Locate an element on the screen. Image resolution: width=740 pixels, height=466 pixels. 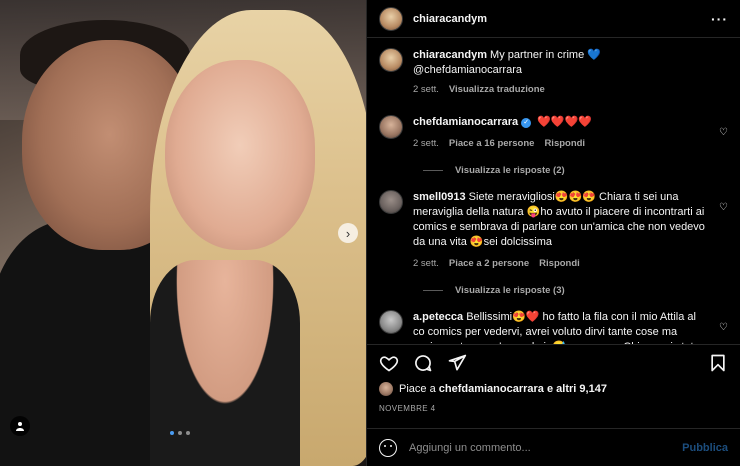
caption-time: 2 sett. is located at coordinates (426, 89).